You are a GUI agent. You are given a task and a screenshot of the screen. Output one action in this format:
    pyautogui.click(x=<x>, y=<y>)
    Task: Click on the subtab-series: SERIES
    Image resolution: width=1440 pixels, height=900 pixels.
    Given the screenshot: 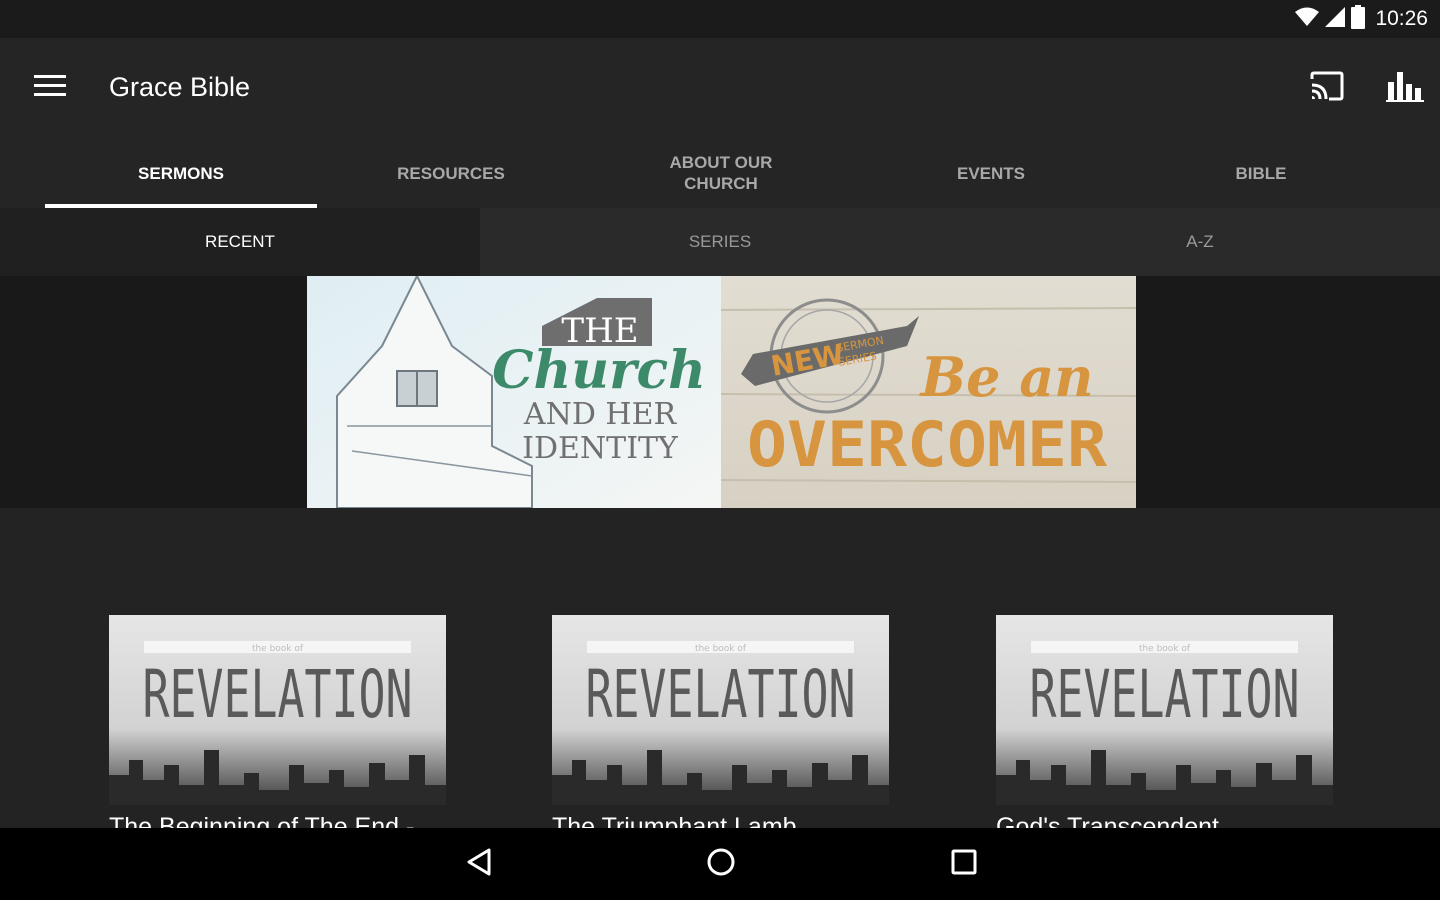 What is the action you would take?
    pyautogui.click(x=720, y=242)
    